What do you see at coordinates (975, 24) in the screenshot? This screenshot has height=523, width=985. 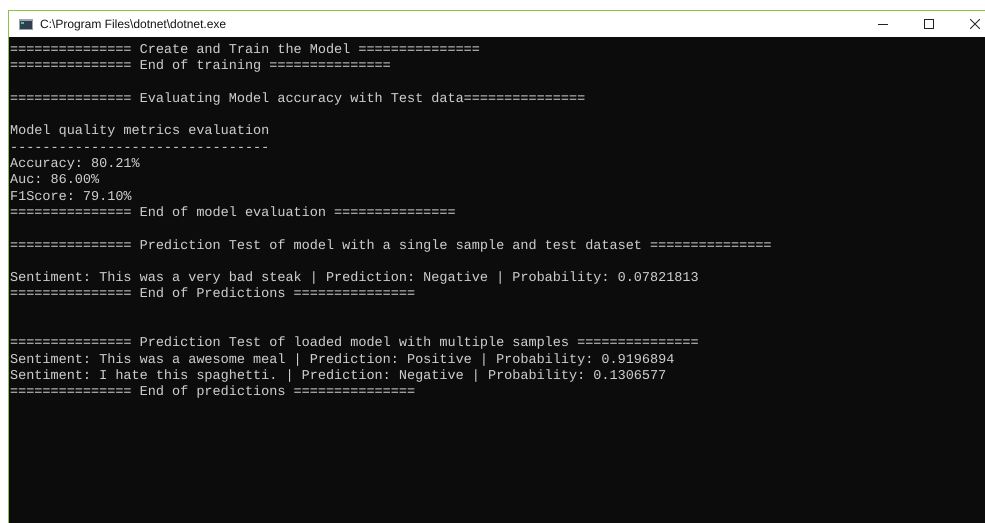 I see `close-icon` at bounding box center [975, 24].